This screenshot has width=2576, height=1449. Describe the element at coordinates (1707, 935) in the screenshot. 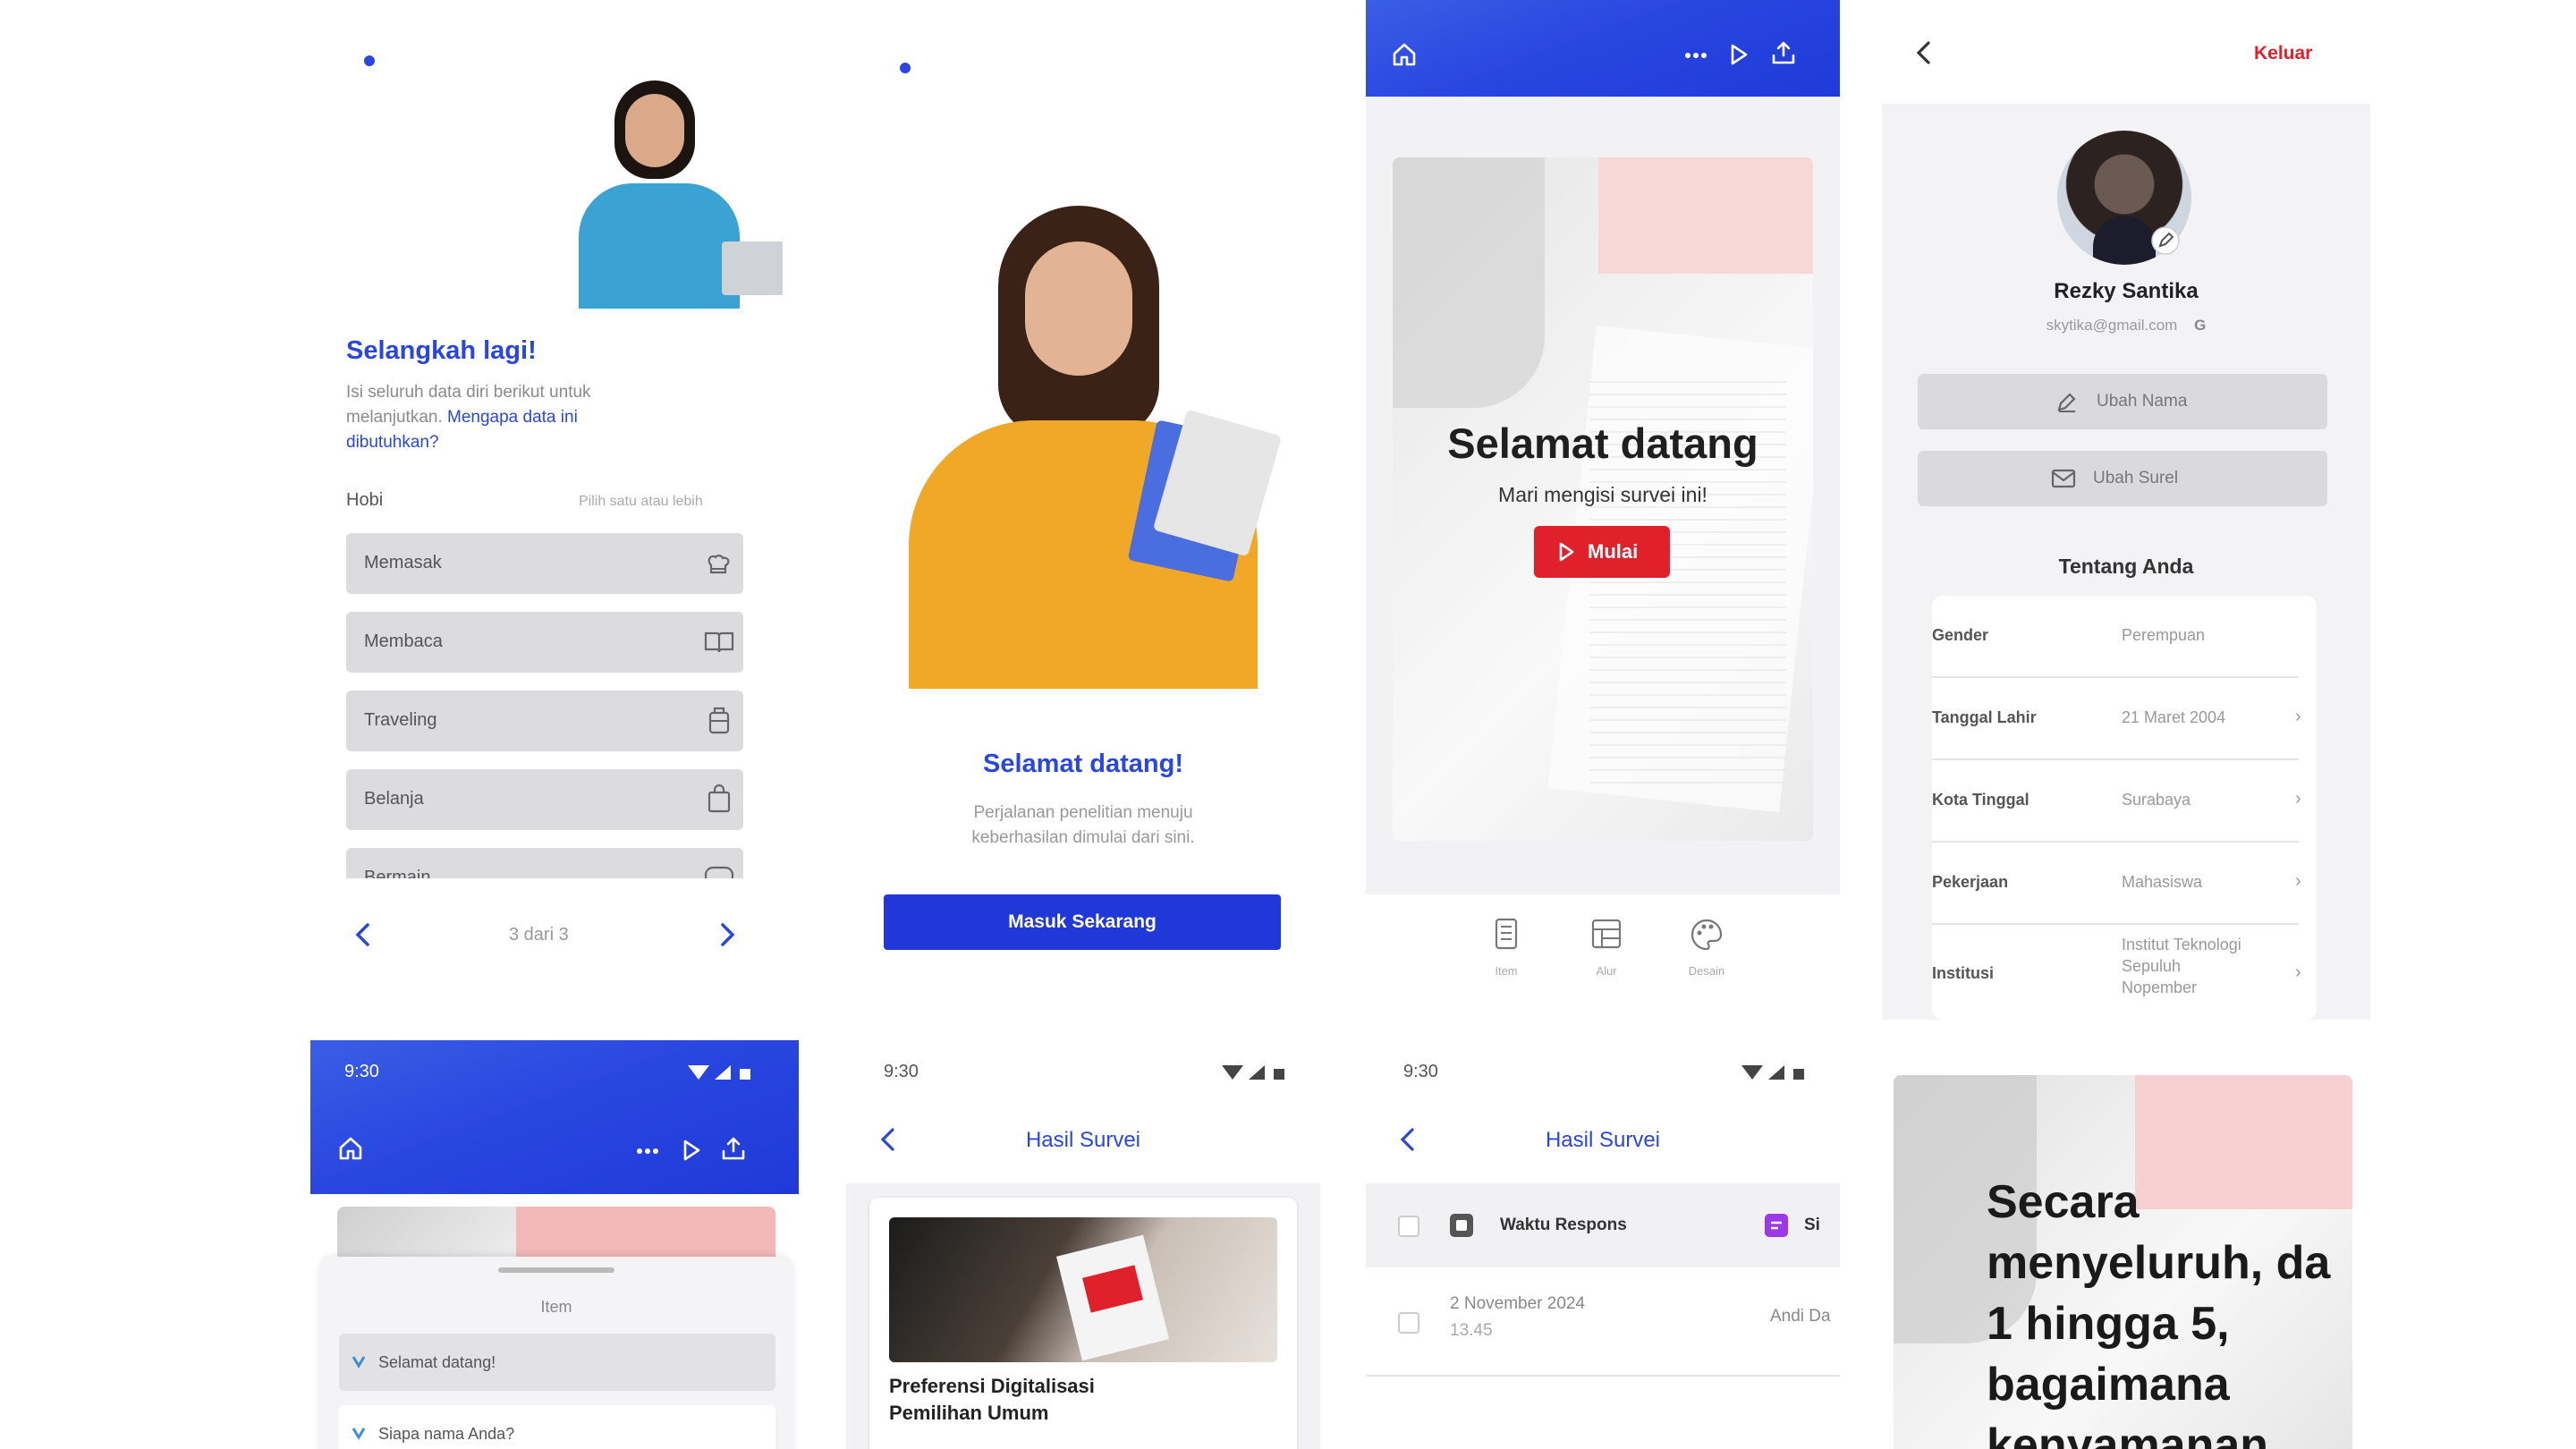

I see `palette-icon` at that location.